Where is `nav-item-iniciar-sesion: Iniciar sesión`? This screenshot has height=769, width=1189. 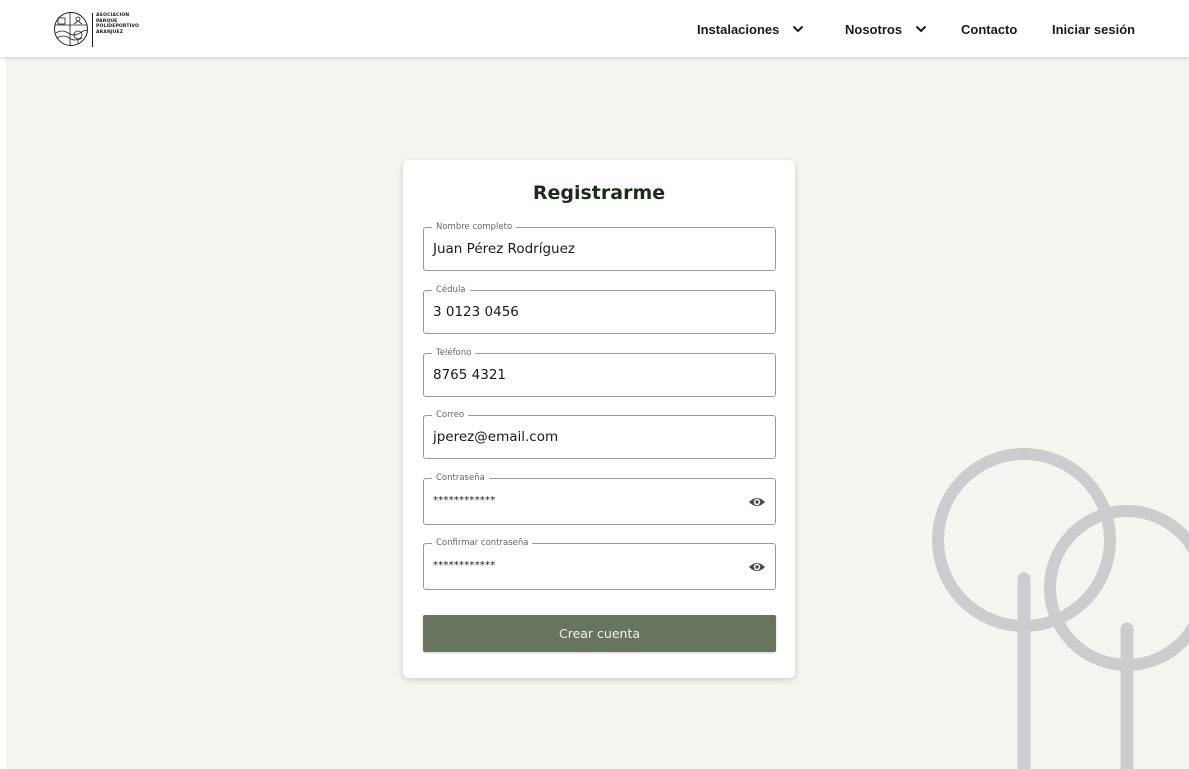 nav-item-iniciar-sesion: Iniciar sesión is located at coordinates (1093, 29).